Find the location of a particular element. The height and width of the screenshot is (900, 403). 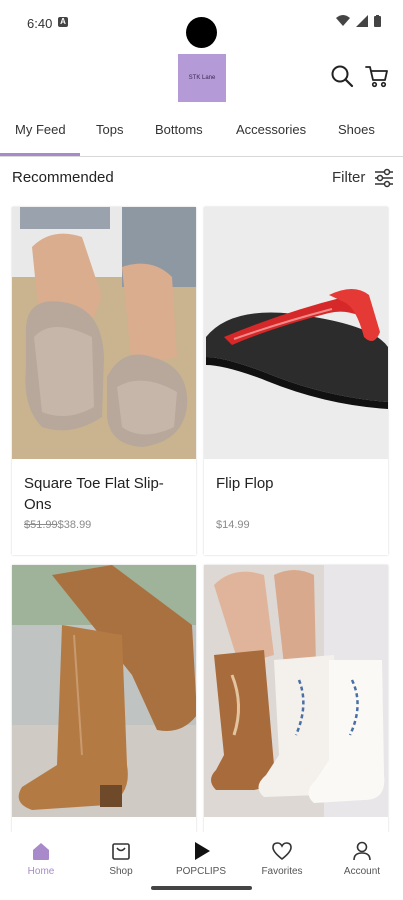

filter-button: Filter is located at coordinates (348, 177).